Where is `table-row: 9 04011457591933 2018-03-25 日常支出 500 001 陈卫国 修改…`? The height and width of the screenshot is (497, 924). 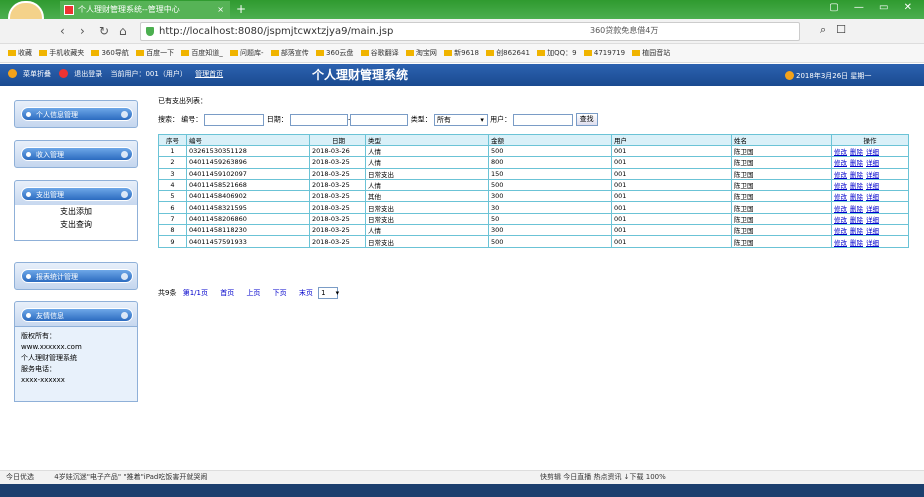
table-row: 9 04011457591933 2018-03-25 日常支出 500 001 陈卫国 修改… is located at coordinates (533, 241).